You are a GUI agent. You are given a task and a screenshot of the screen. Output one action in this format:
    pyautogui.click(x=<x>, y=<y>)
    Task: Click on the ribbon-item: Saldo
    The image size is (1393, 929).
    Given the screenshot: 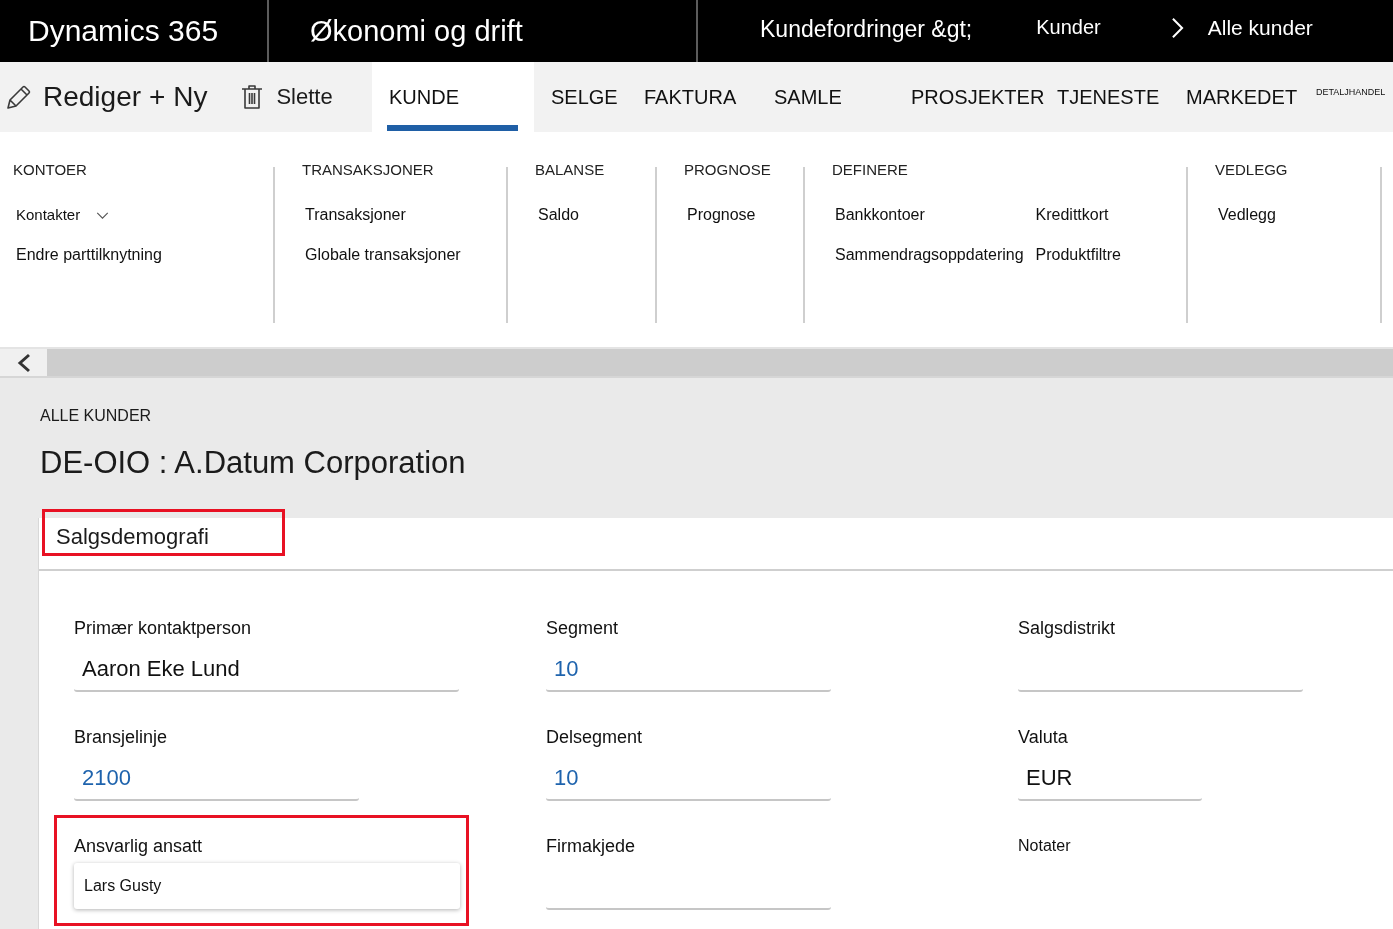 What is the action you would take?
    pyautogui.click(x=558, y=215)
    